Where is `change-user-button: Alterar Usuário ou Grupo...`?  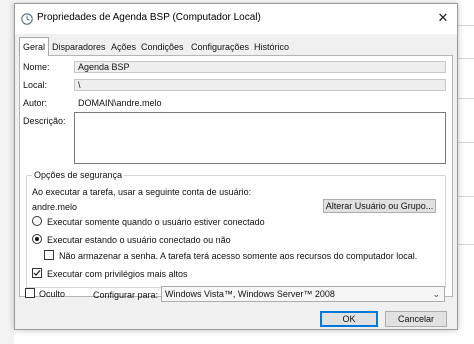
change-user-button: Alterar Usuário ou Grupo... is located at coordinates (379, 206).